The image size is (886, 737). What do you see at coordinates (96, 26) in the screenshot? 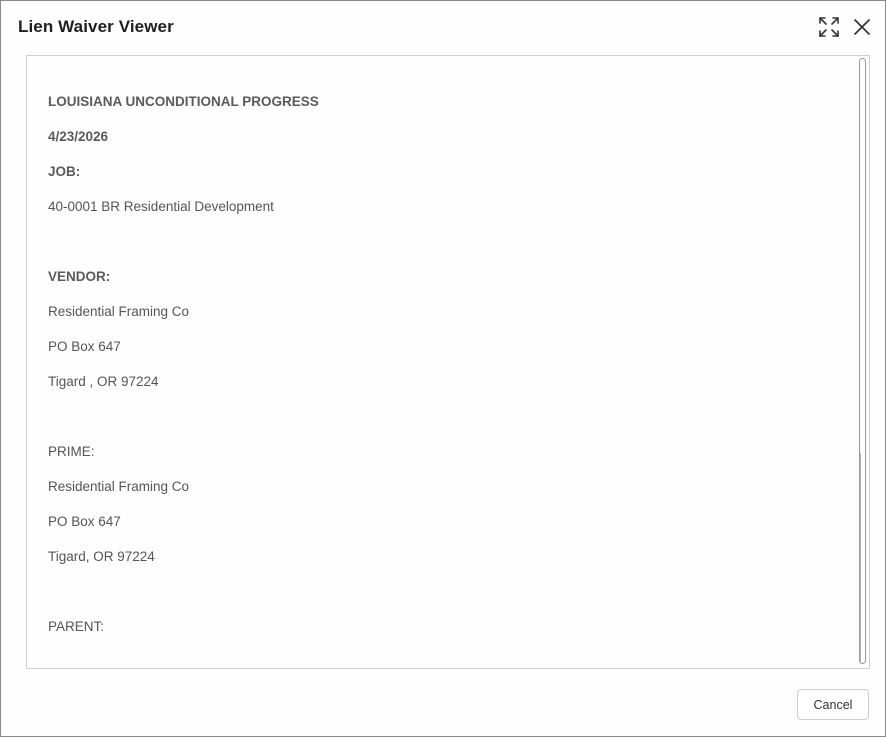
I see `dialog-title: Lien Waiver Viewer` at bounding box center [96, 26].